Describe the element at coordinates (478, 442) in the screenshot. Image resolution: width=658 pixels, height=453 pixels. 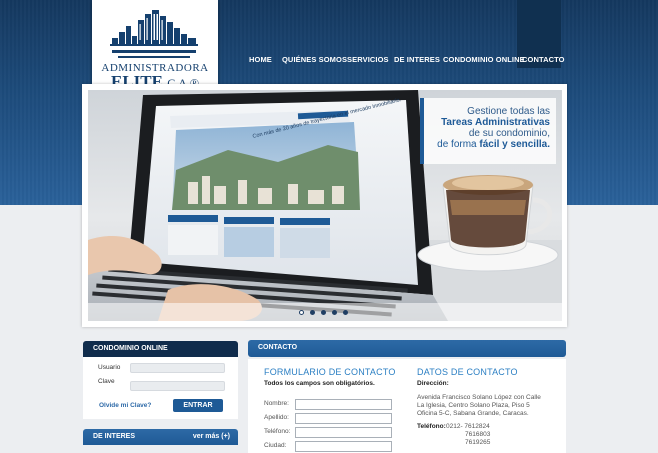
I see `telefono-value-3: 7619265` at that location.